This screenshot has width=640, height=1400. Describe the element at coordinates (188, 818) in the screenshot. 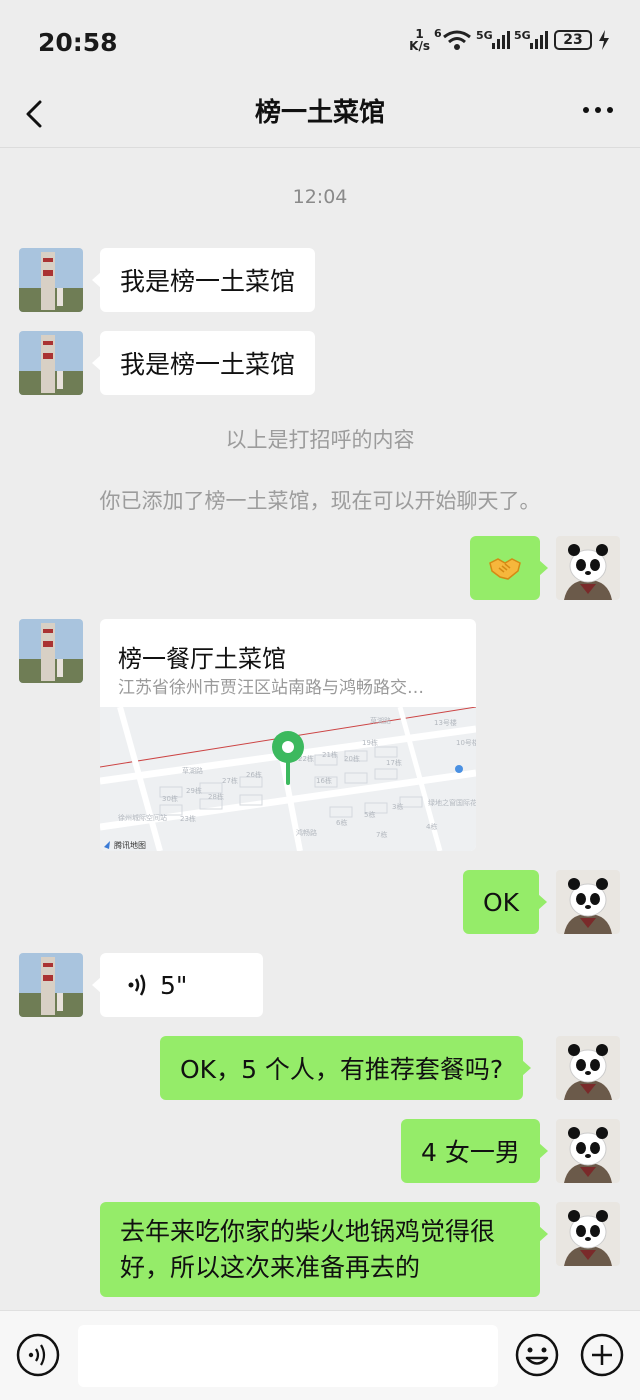

I see `map-label: 23栋` at that location.